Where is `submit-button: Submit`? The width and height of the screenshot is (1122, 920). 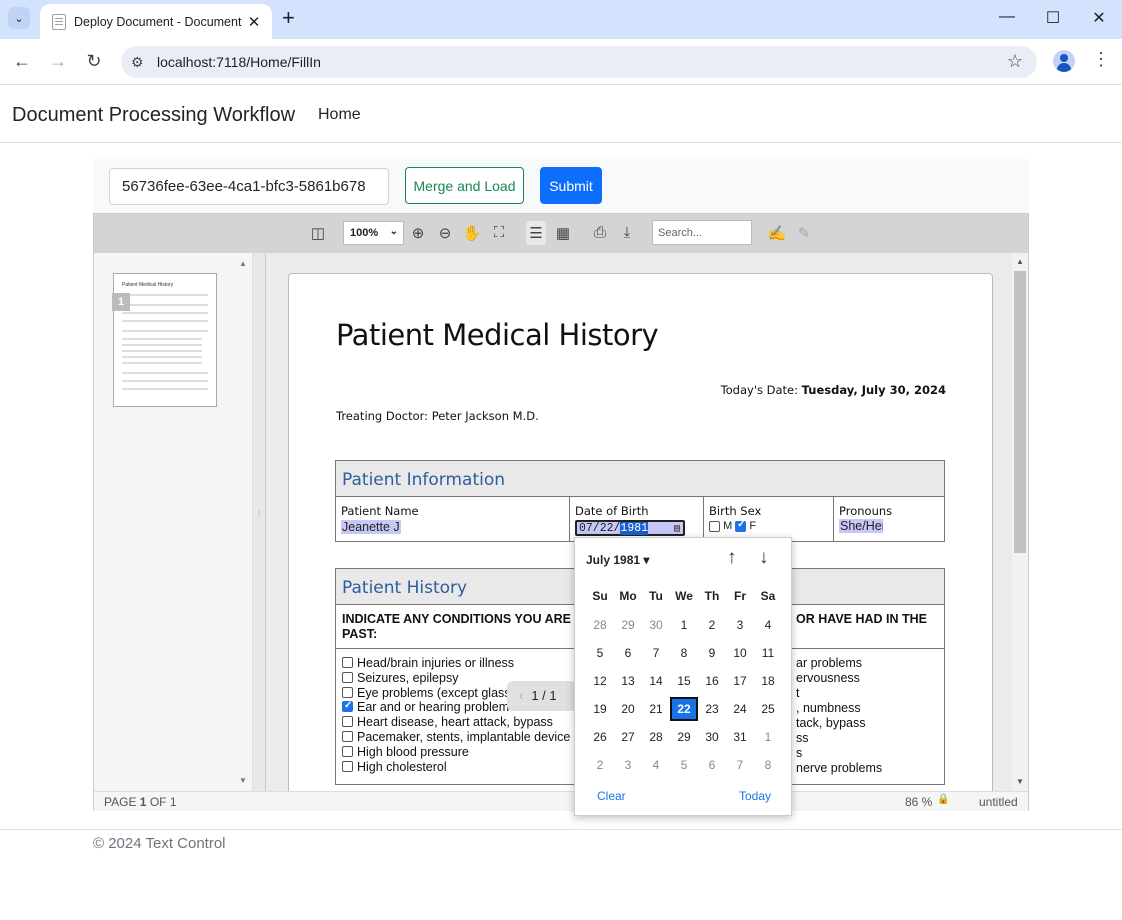
submit-button: Submit is located at coordinates (571, 185).